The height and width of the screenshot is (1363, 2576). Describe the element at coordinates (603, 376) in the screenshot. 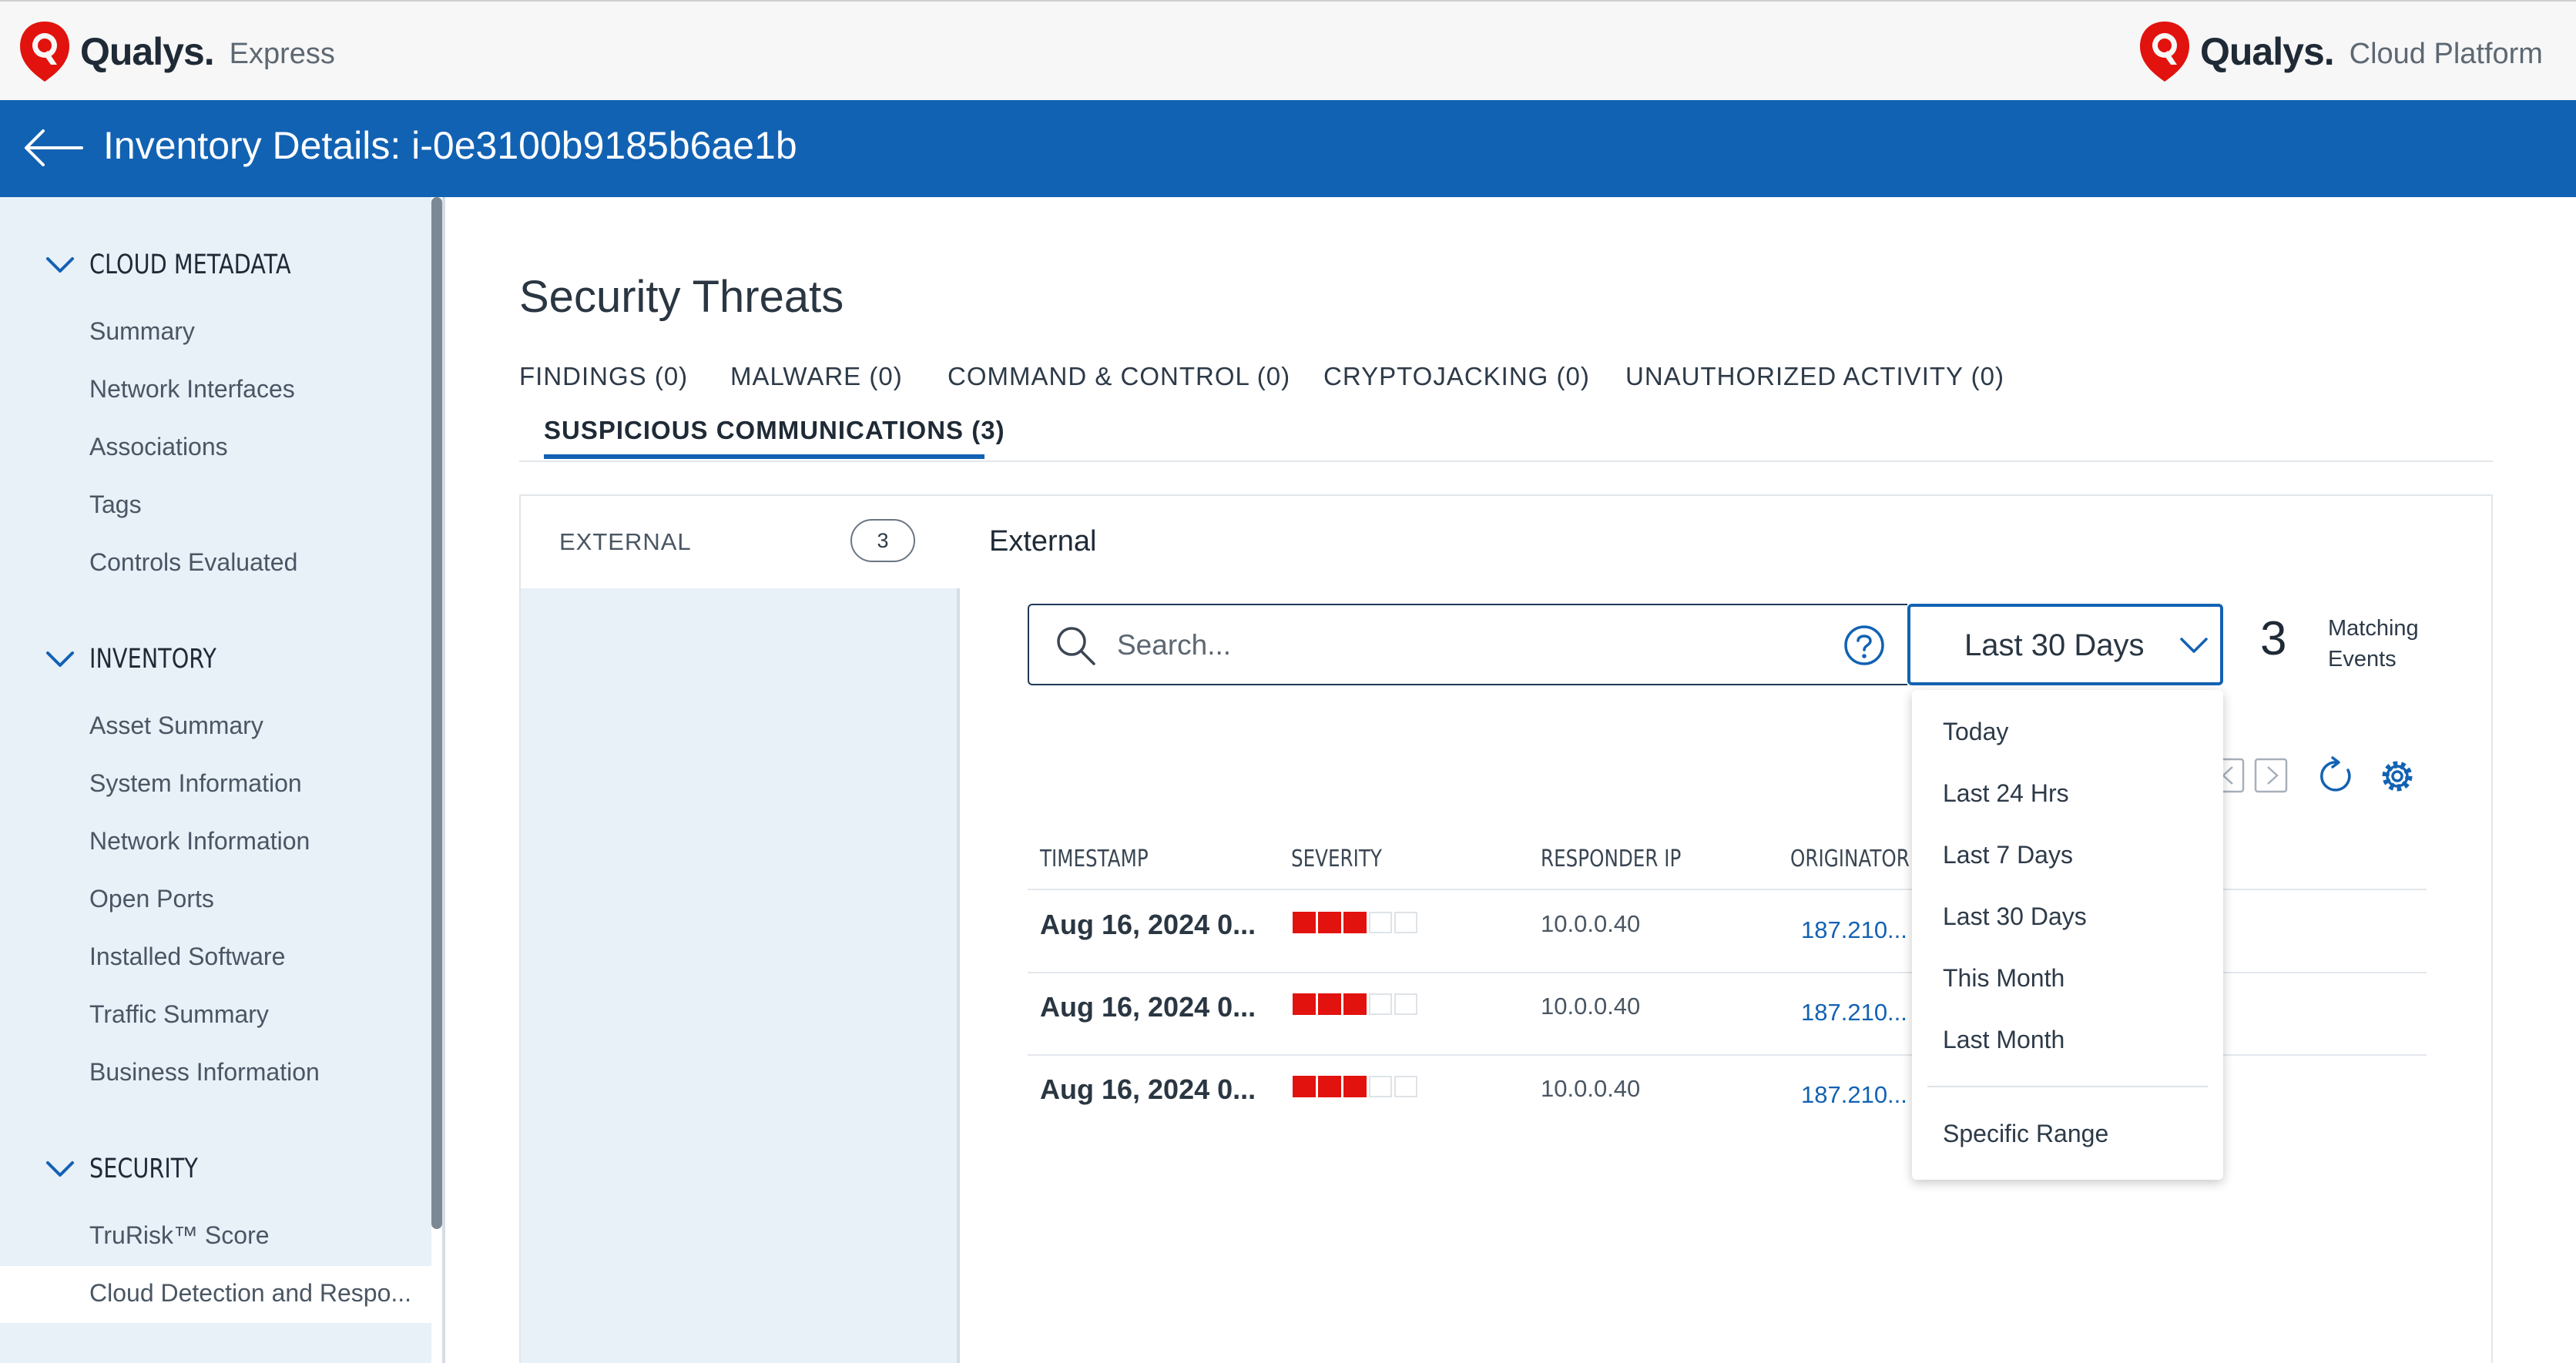

I see `tab-findings: FINDINGS (0)` at that location.